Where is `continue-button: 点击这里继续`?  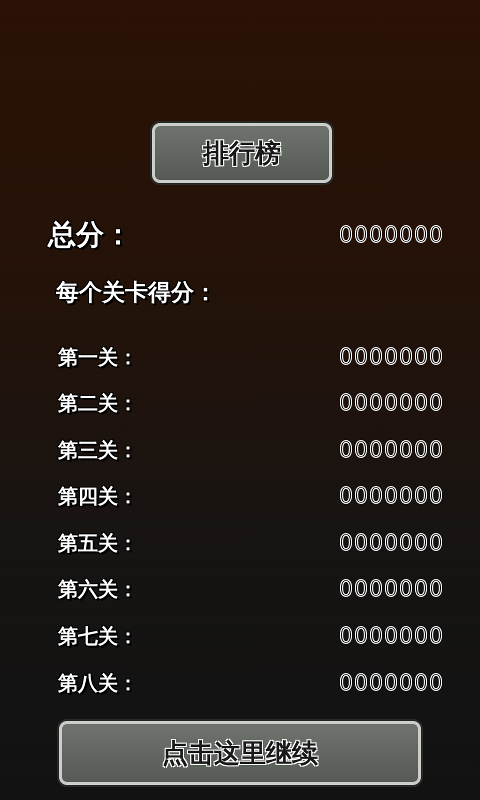
continue-button: 点击这里继续 is located at coordinates (240, 753).